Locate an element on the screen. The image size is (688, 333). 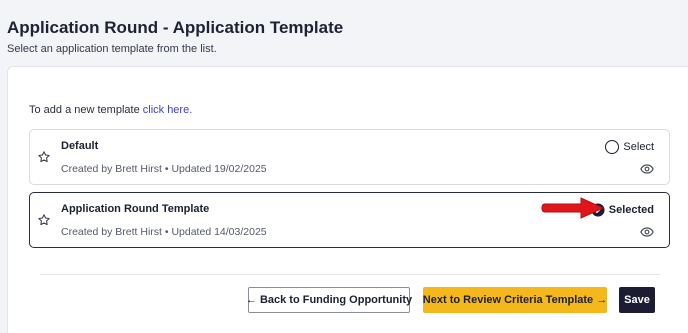
add-template-link: click here. is located at coordinates (168, 110).